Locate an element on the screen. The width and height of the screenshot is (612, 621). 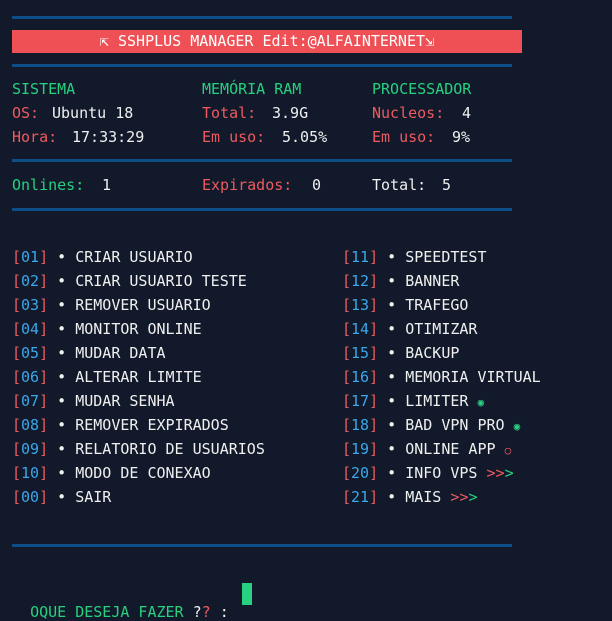
memory-title: MEMÓRIA RAM is located at coordinates (252, 89).